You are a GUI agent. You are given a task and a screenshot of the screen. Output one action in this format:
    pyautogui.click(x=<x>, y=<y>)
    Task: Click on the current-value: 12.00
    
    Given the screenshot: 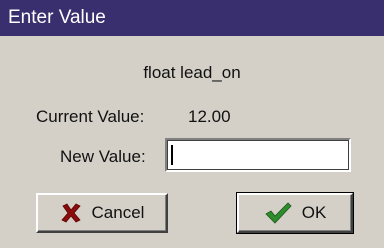 What is the action you would take?
    pyautogui.click(x=209, y=116)
    